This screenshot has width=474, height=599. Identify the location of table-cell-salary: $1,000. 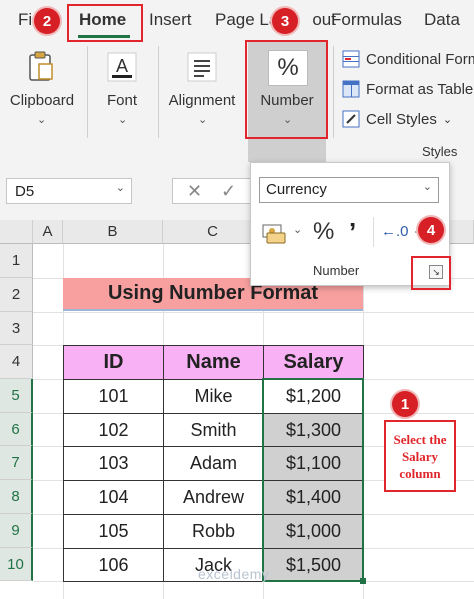
(313, 531).